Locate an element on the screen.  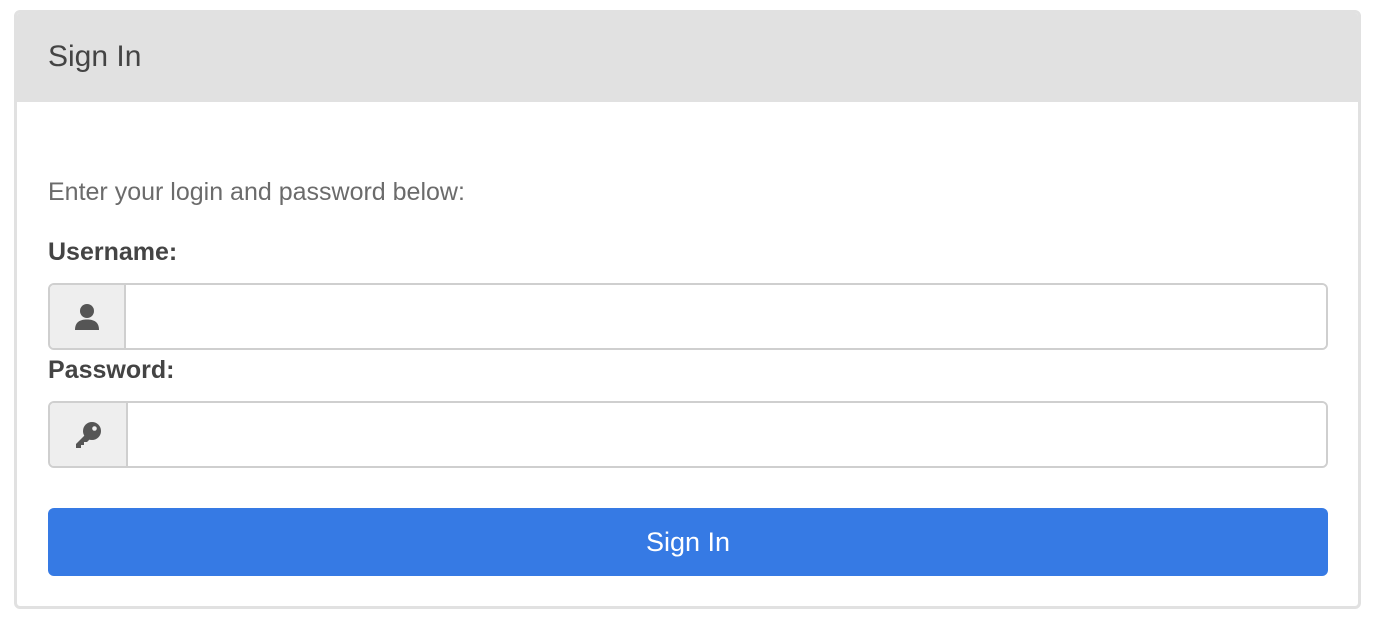
panel-title: Sign In is located at coordinates (95, 56).